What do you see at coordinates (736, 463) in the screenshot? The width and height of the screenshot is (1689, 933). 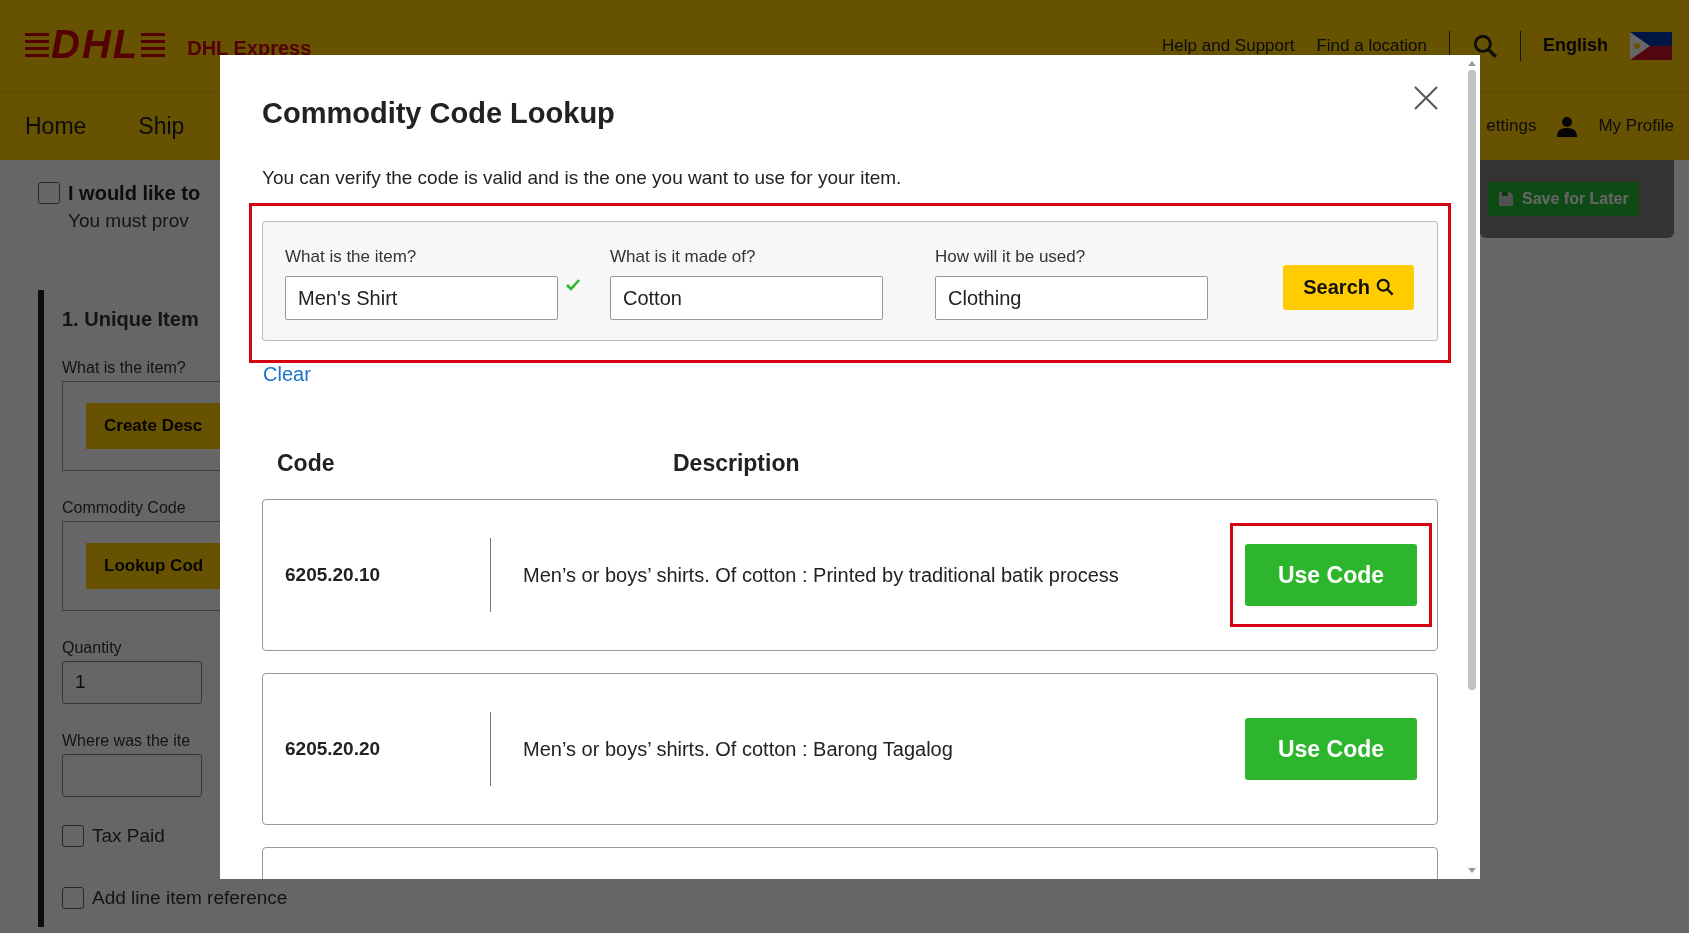 I see `column-header: Description` at bounding box center [736, 463].